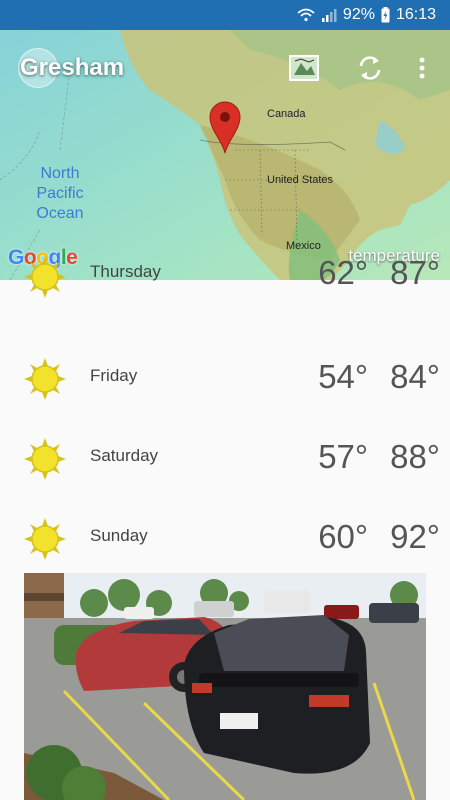 The height and width of the screenshot is (800, 450). I want to click on forecast-day: Saturday, so click(124, 455).